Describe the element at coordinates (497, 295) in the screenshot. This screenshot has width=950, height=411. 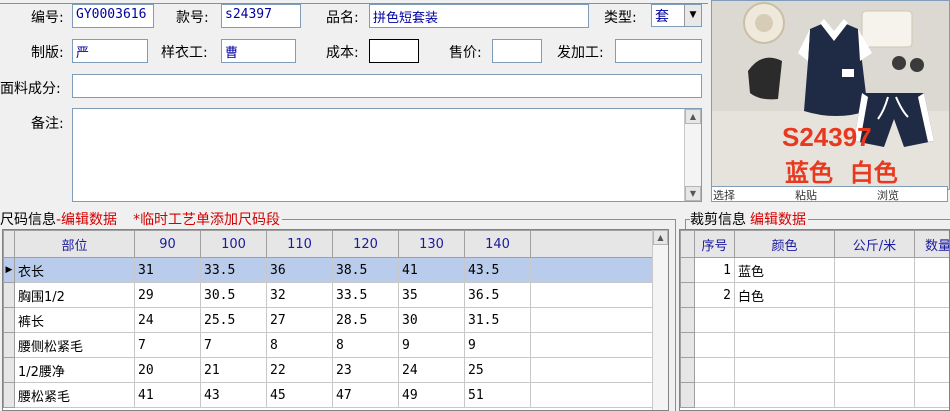
I see `table-cell: 36.5` at that location.